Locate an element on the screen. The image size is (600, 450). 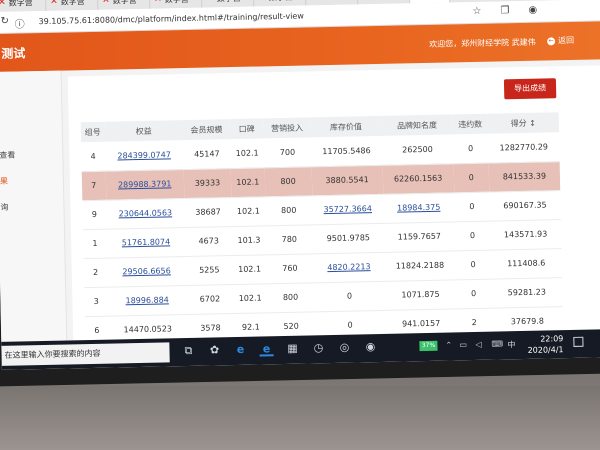
refresh-icon: ↻ is located at coordinates (4, 21).